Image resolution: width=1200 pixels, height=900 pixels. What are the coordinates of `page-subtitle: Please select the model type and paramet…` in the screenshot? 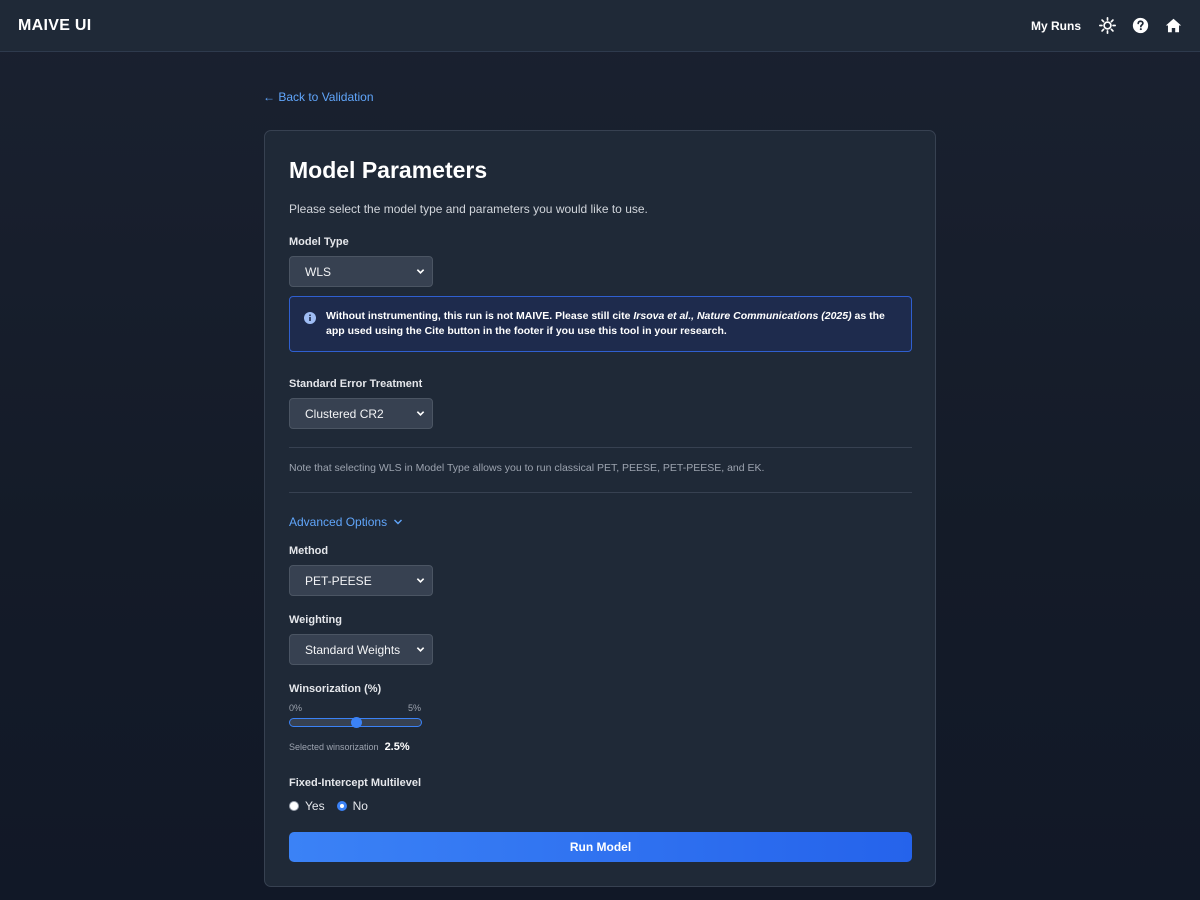 It's located at (468, 209).